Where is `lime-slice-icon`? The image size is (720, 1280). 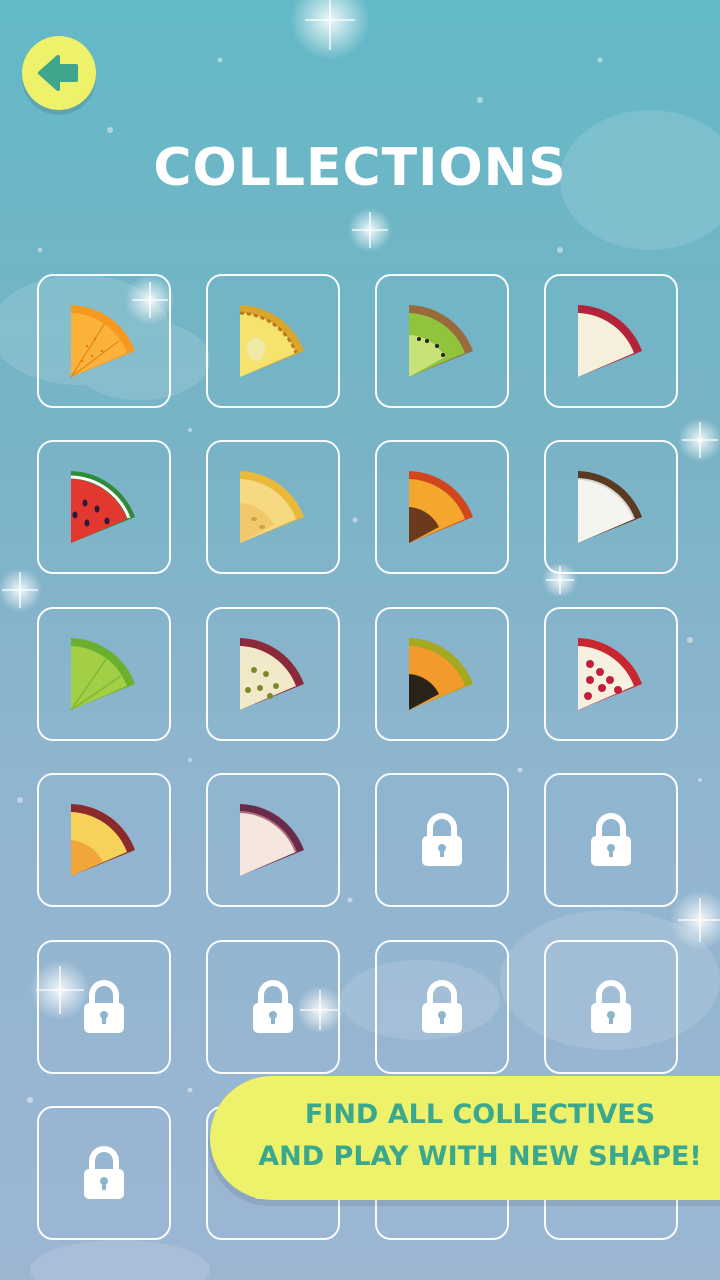 lime-slice-icon is located at coordinates (104, 674).